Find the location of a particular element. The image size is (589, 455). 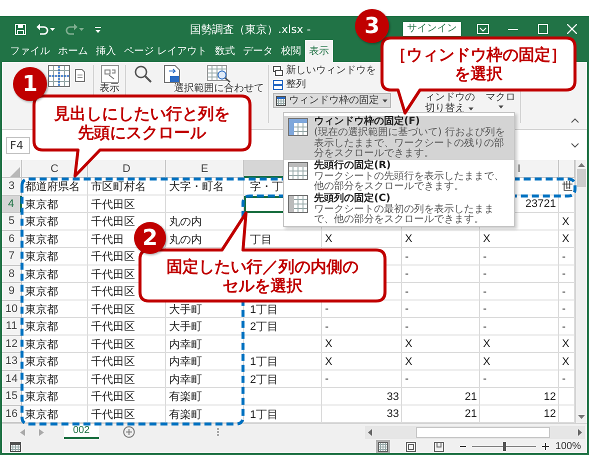

menu-item-title: 先頭行の固定(R) is located at coordinates (352, 165).